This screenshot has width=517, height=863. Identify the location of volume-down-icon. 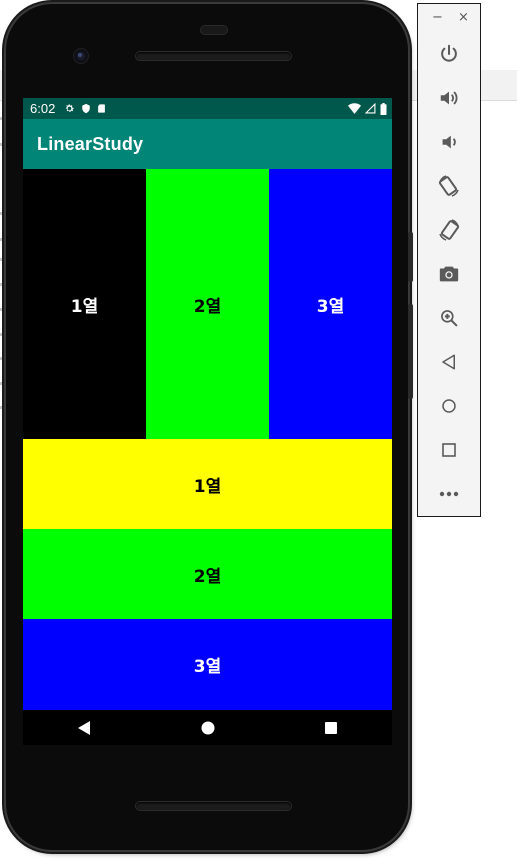
(449, 142).